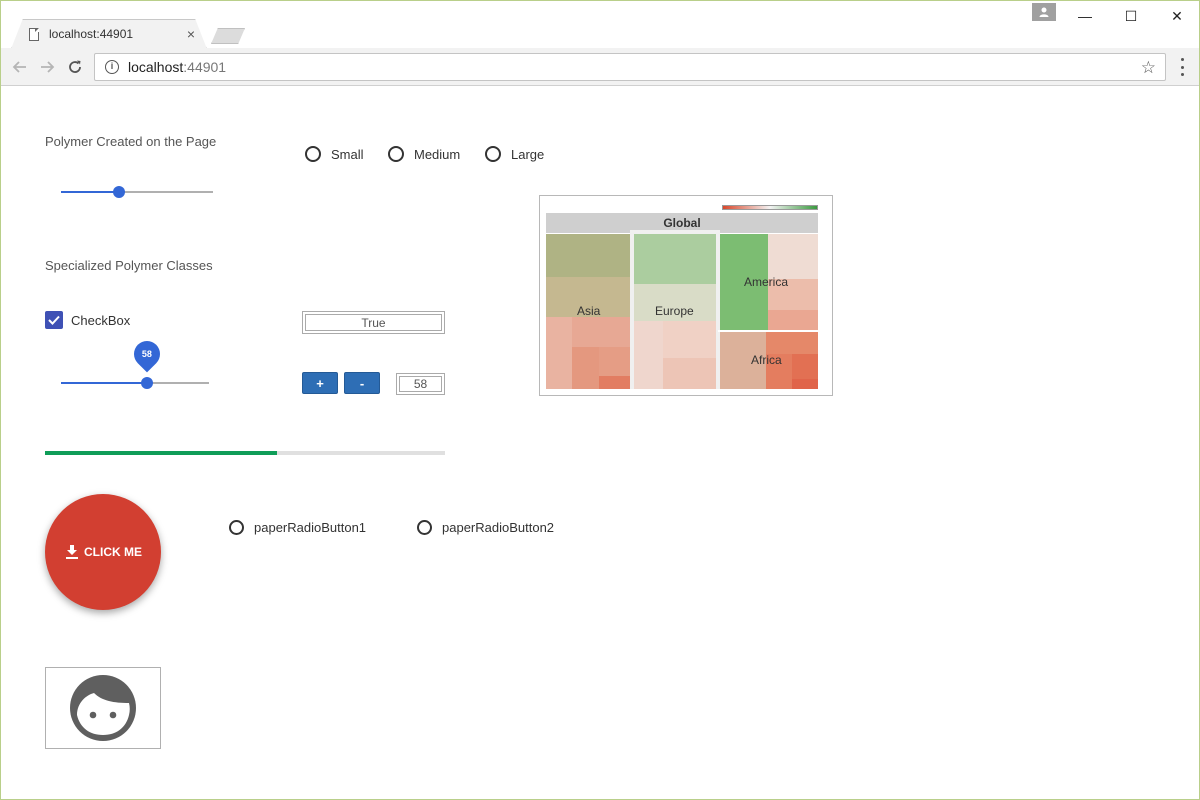  I want to click on close-window-button: ✕, so click(1176, 16).